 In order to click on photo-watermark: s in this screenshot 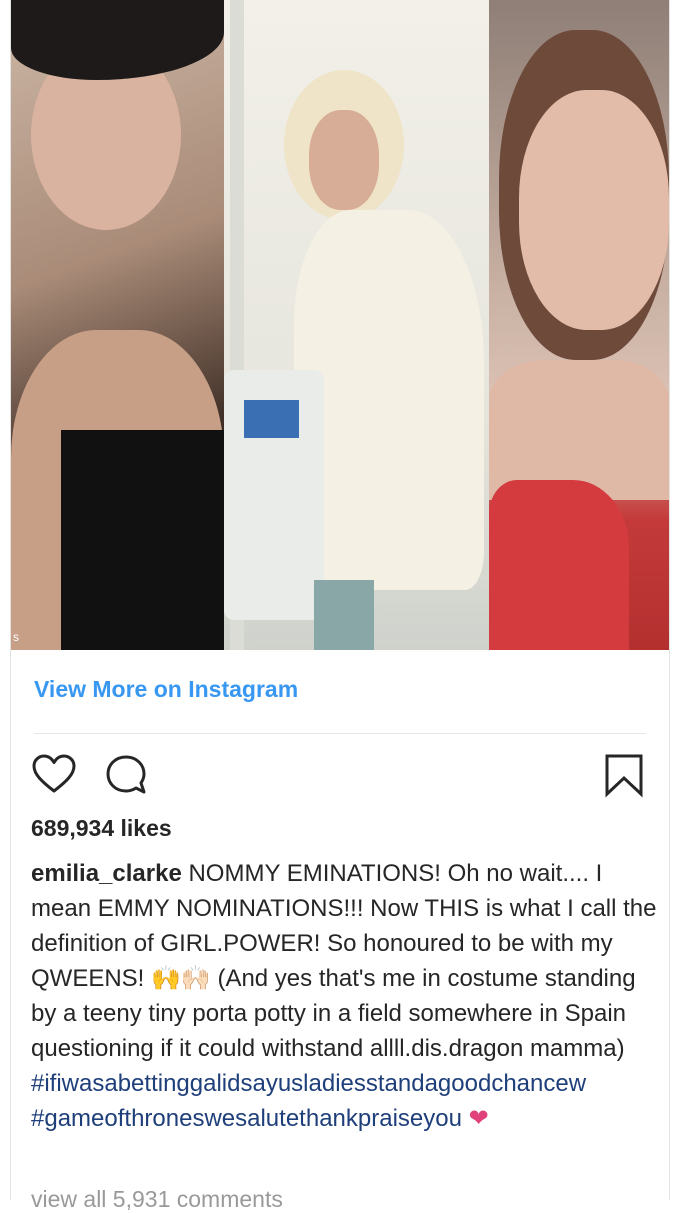, I will do `click(16, 637)`.